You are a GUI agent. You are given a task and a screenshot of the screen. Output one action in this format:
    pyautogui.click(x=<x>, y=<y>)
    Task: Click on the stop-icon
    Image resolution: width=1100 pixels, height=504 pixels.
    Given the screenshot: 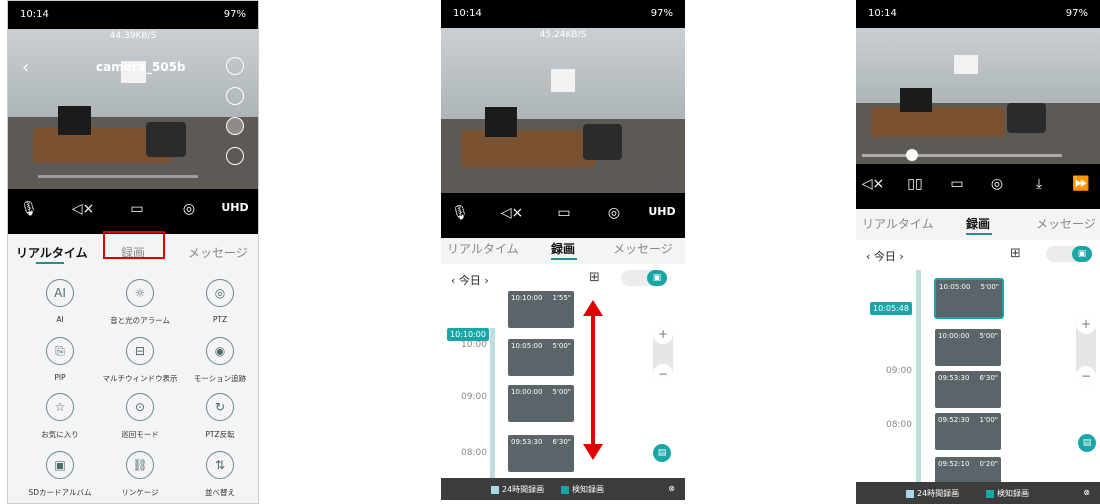 What is the action you would take?
    pyautogui.click(x=235, y=126)
    